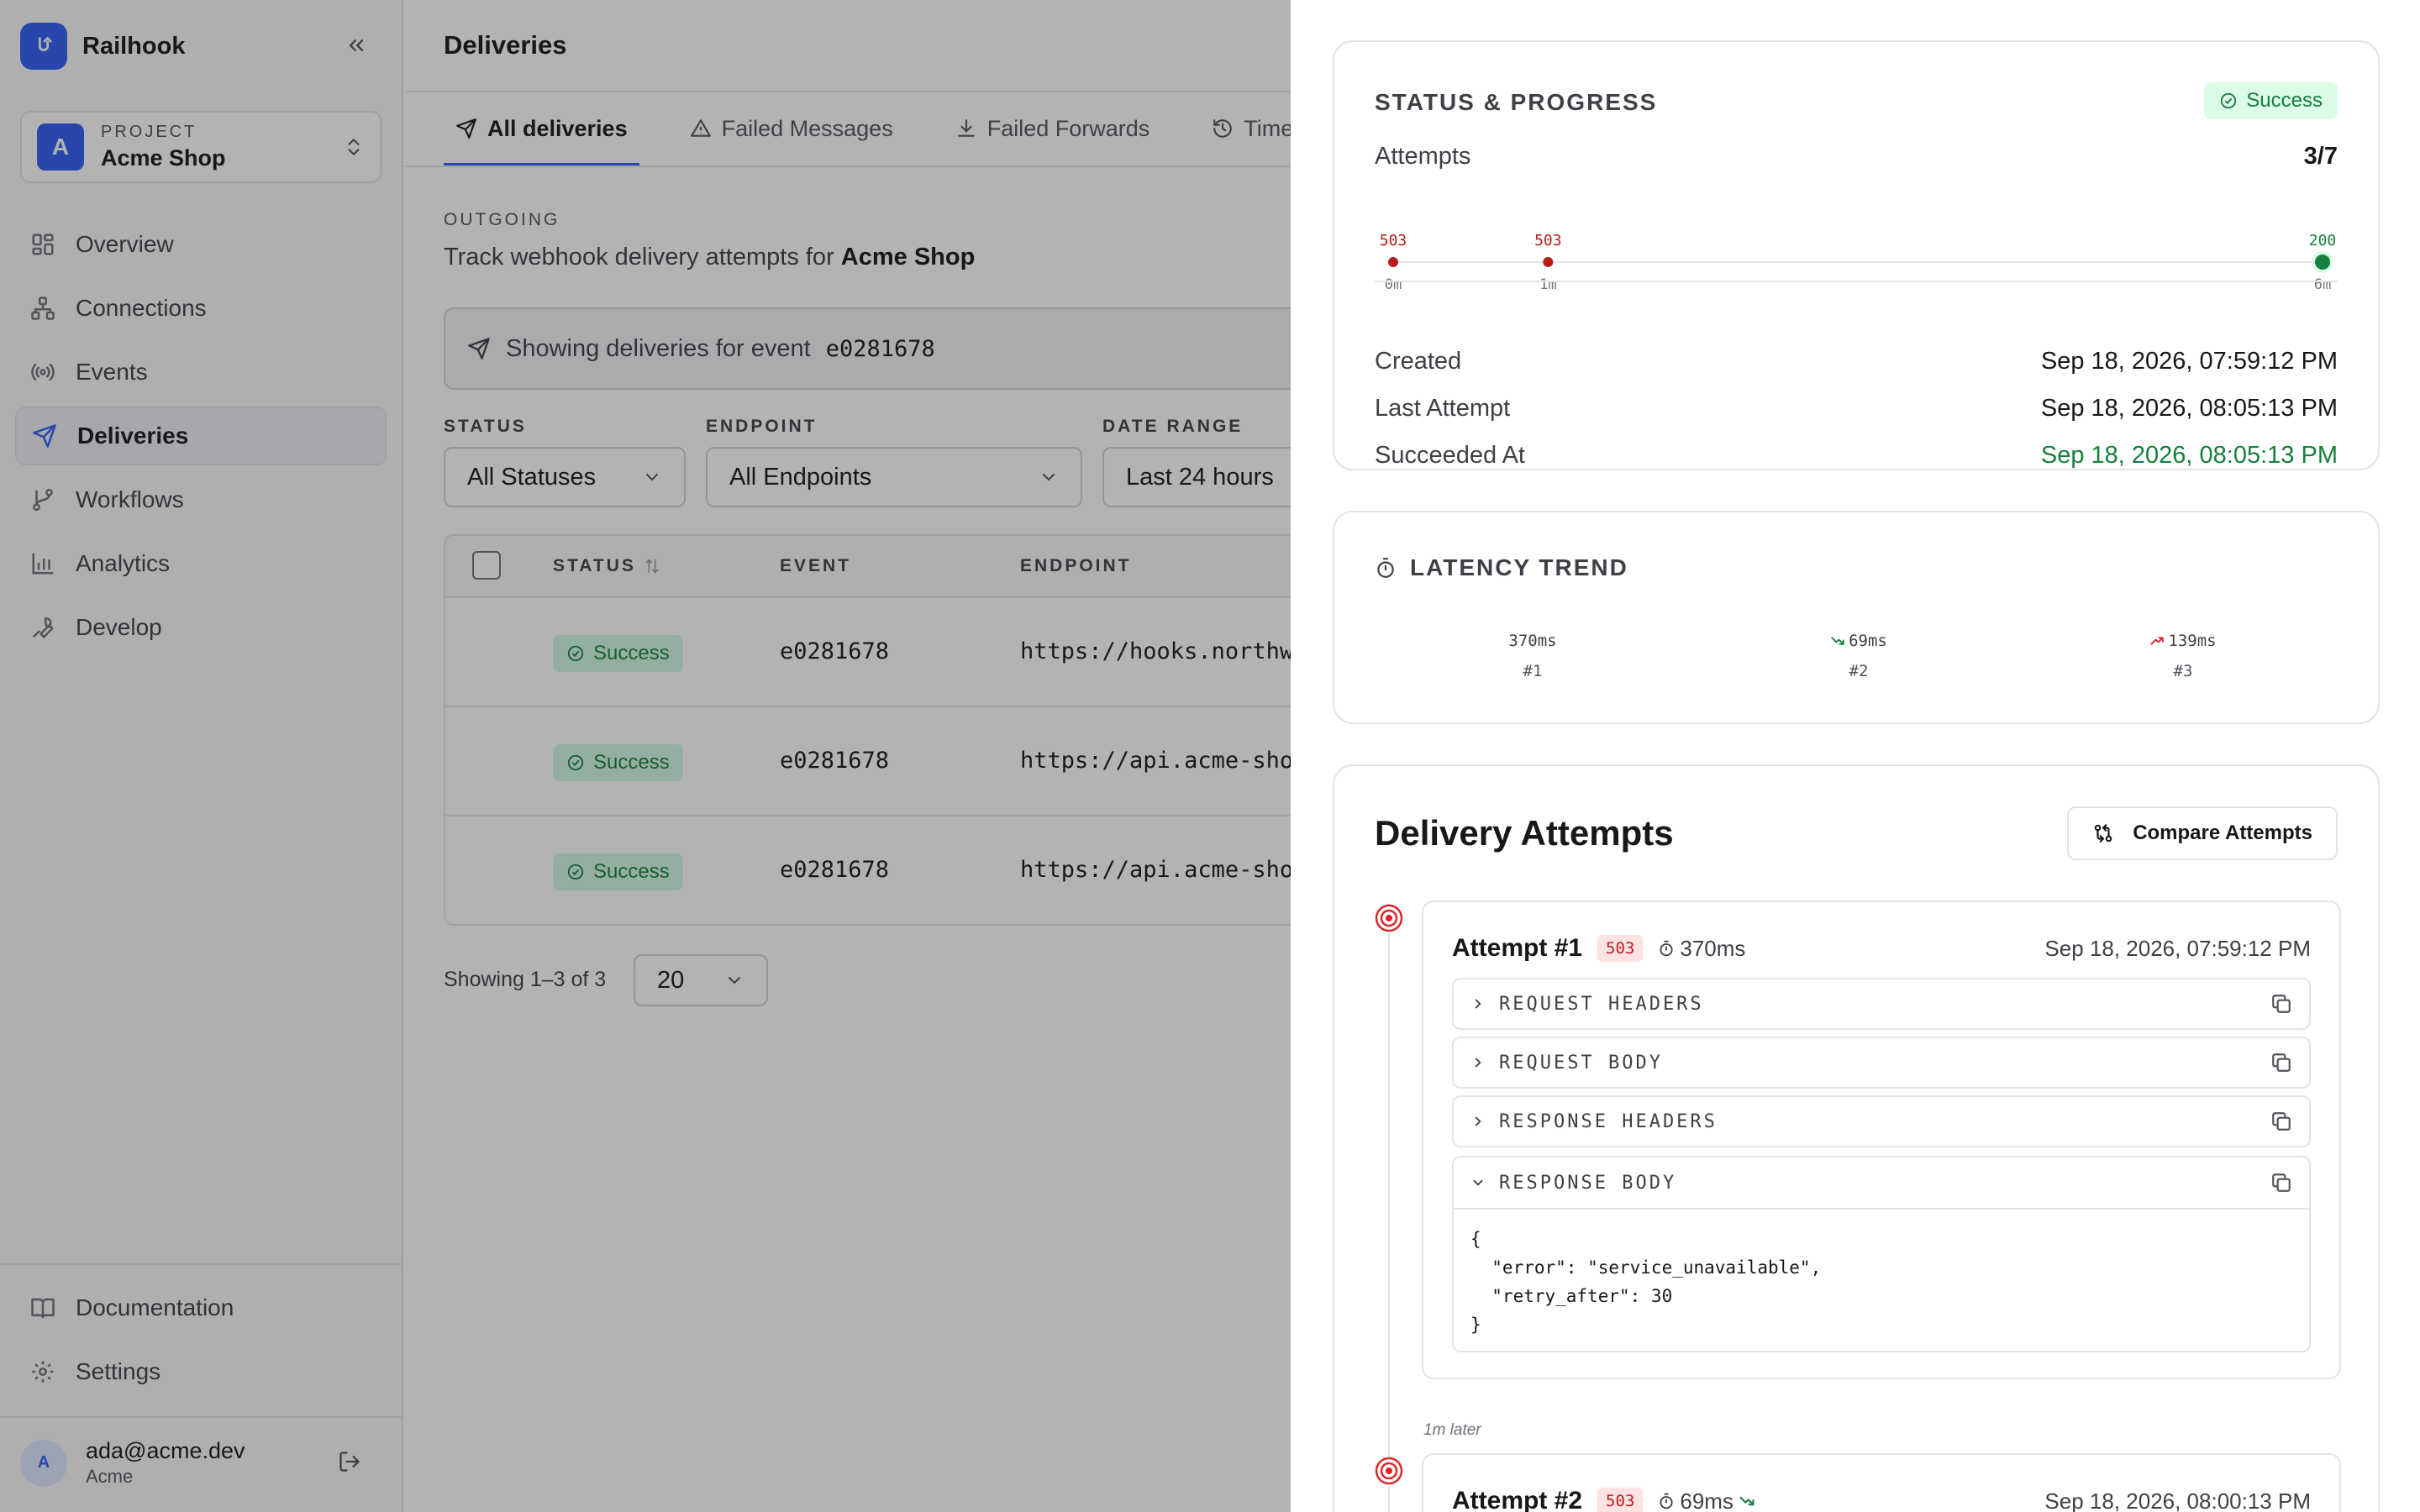  I want to click on attempt-time: Sep 18, 2026, 08:00:13 PM, so click(2177, 1500).